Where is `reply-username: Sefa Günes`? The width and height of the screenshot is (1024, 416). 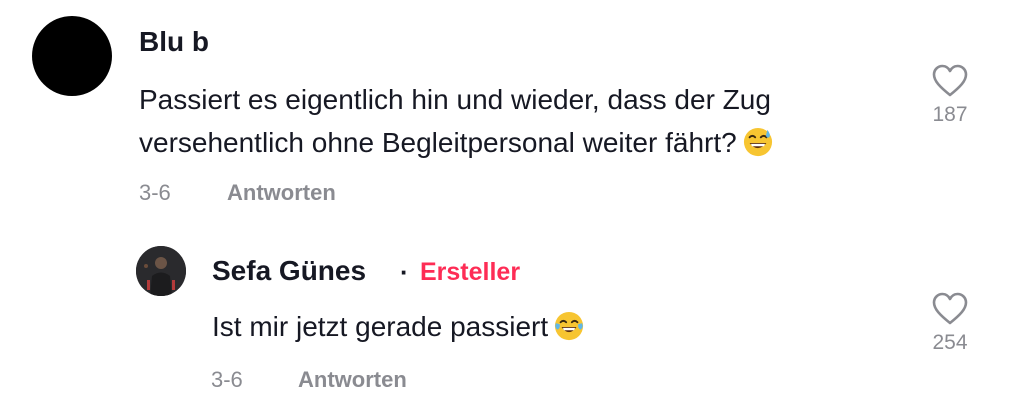 reply-username: Sefa Günes is located at coordinates (289, 271).